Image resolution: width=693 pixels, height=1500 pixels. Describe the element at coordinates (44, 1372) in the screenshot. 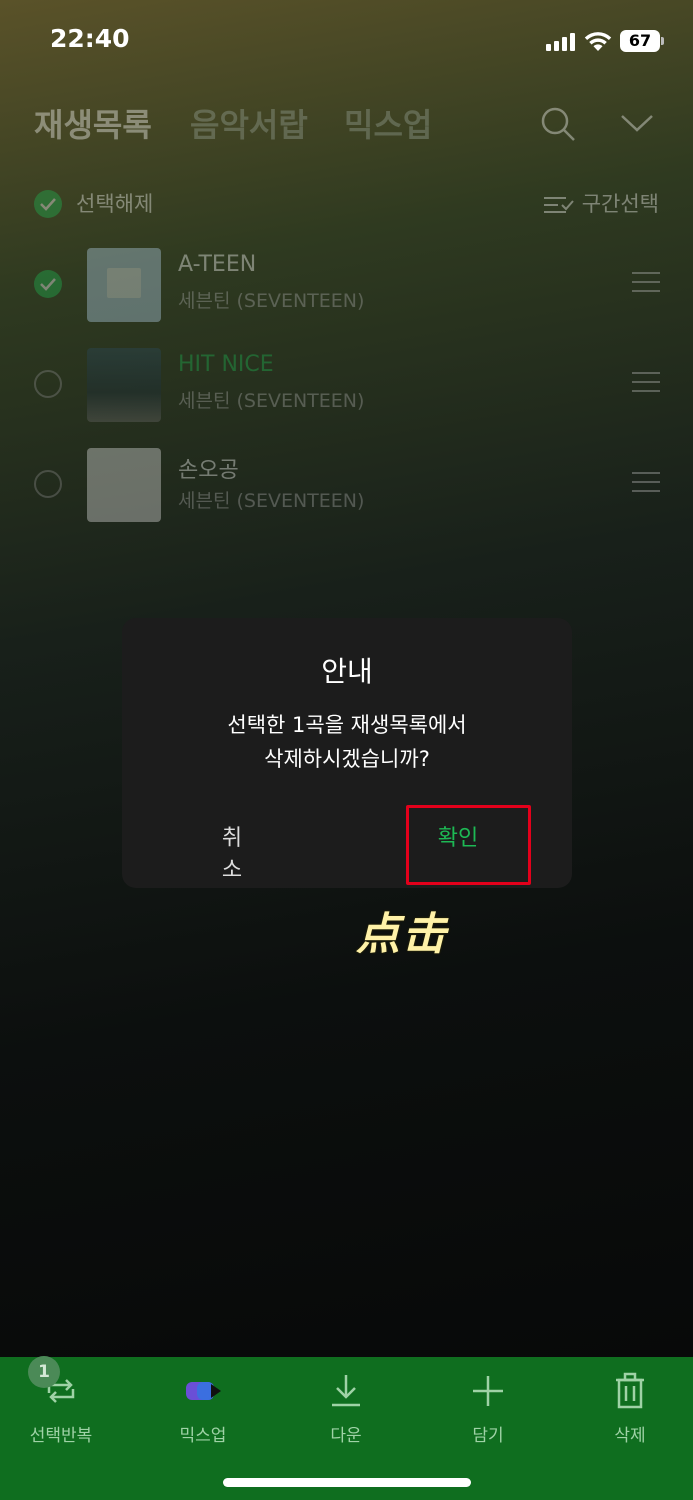

I see `selection-count-badge: 1` at that location.